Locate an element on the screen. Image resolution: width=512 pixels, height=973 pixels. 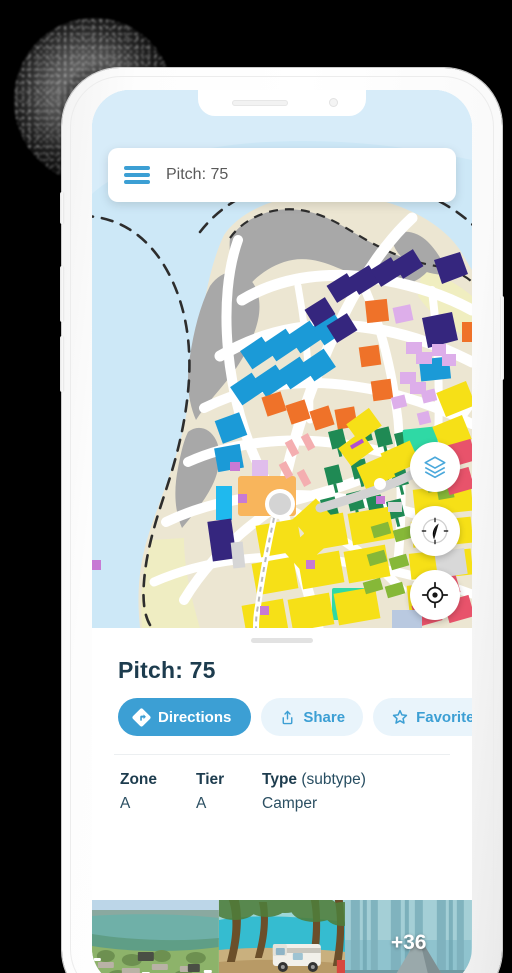
phone-mute-switch is located at coordinates (62, 208).